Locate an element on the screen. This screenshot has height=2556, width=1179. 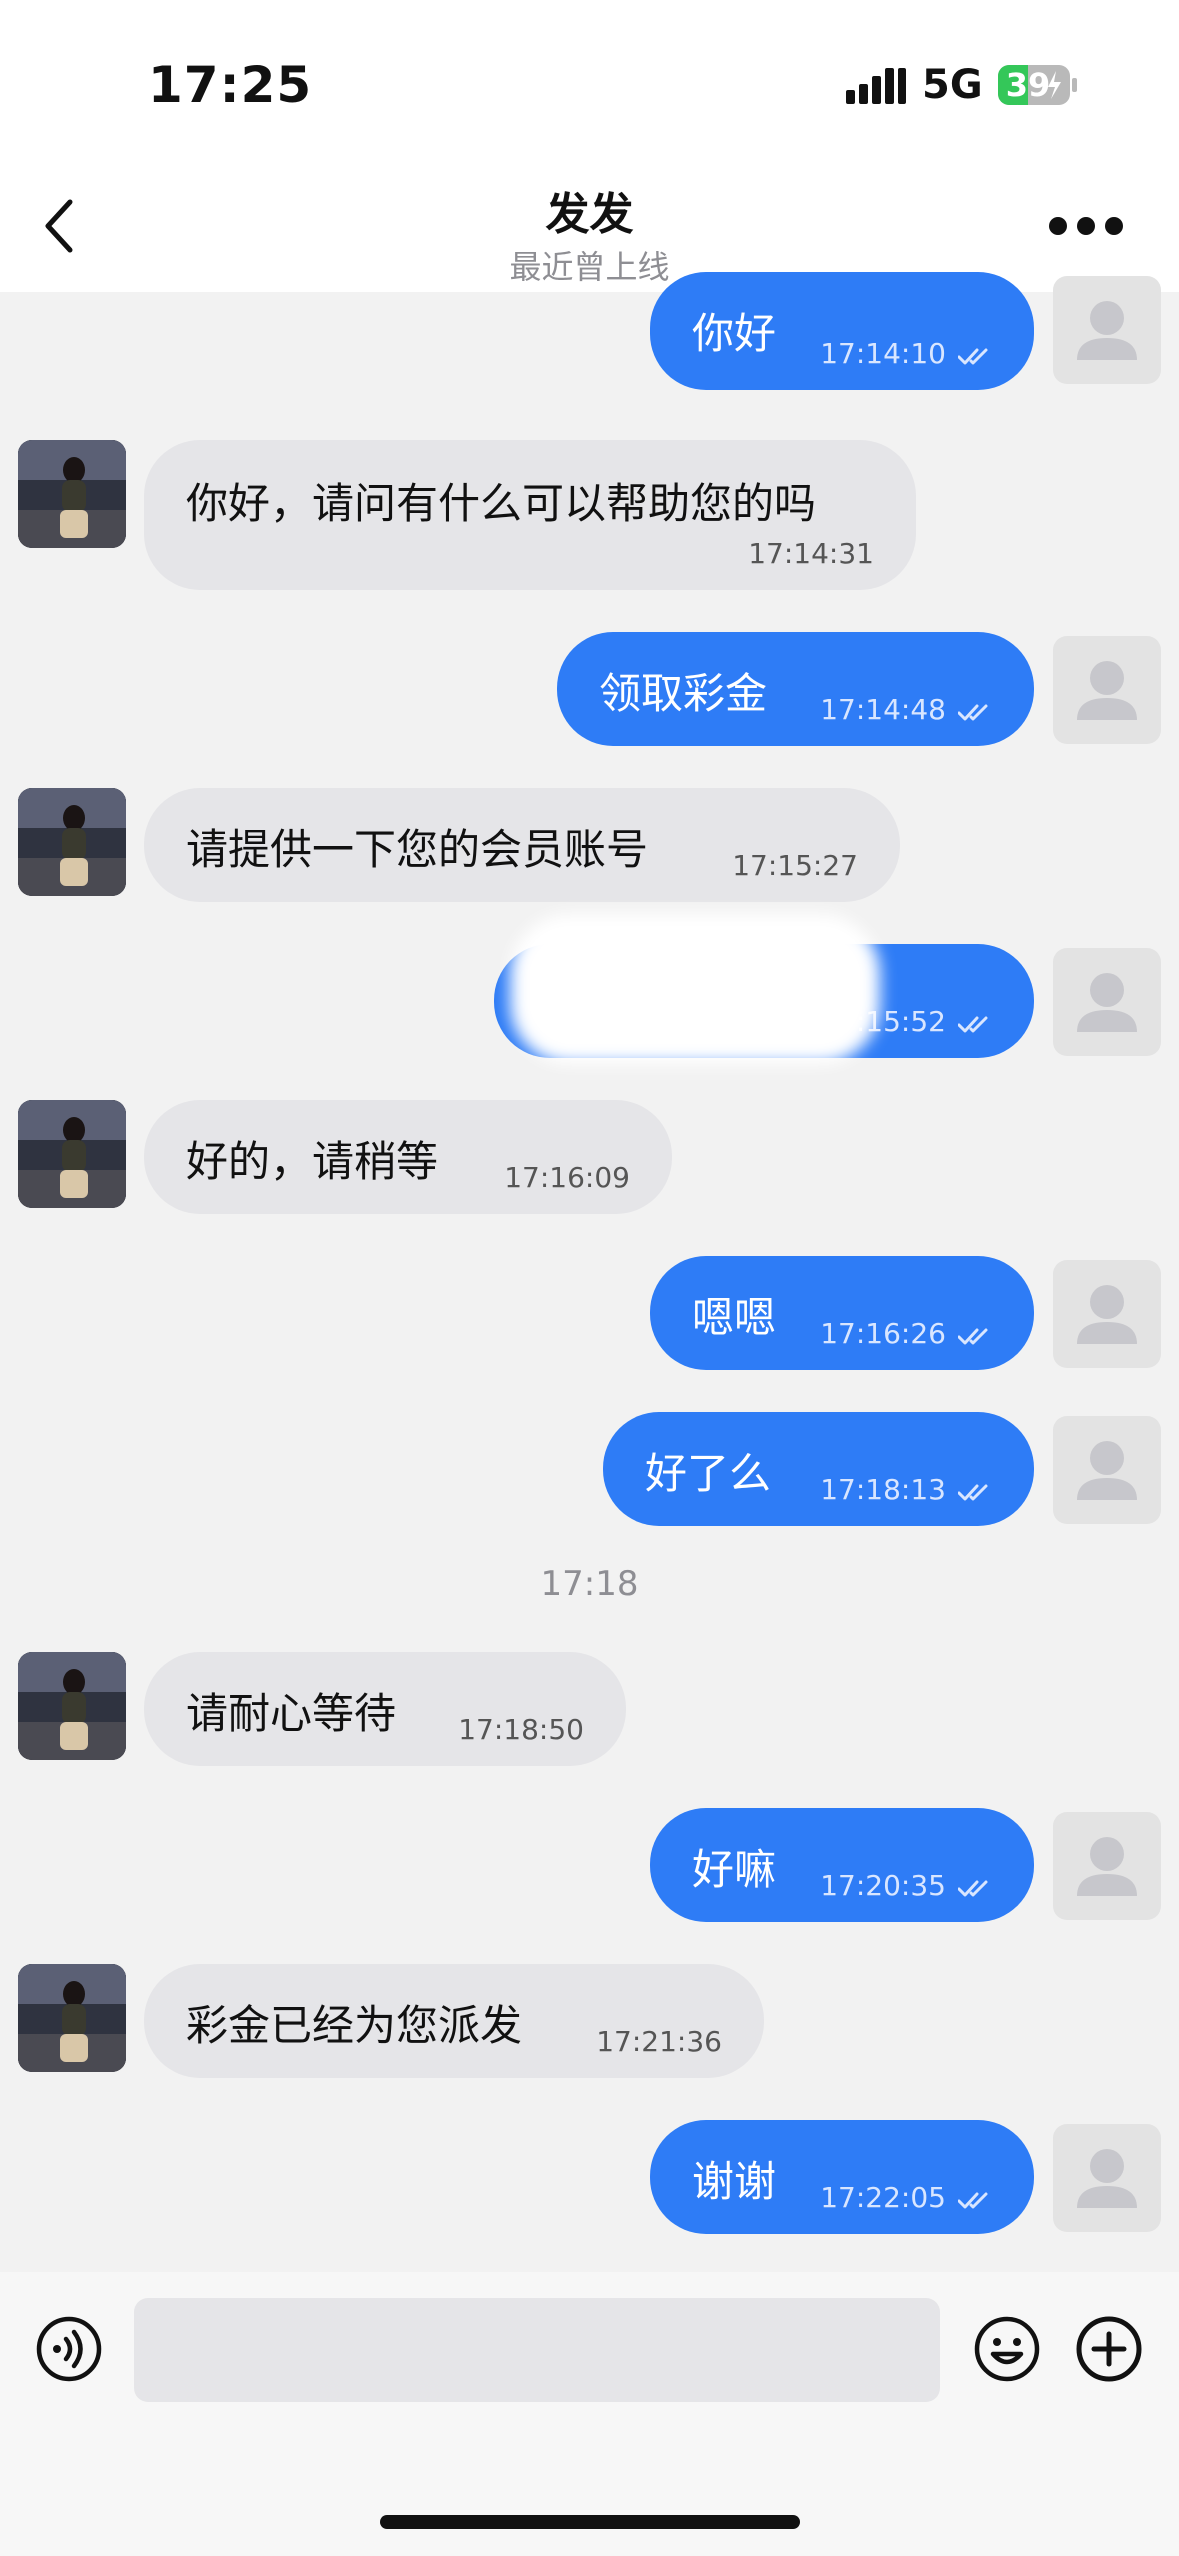
incoming-message: 请提供一下您的会员账号 17:15:27 is located at coordinates (522, 845).